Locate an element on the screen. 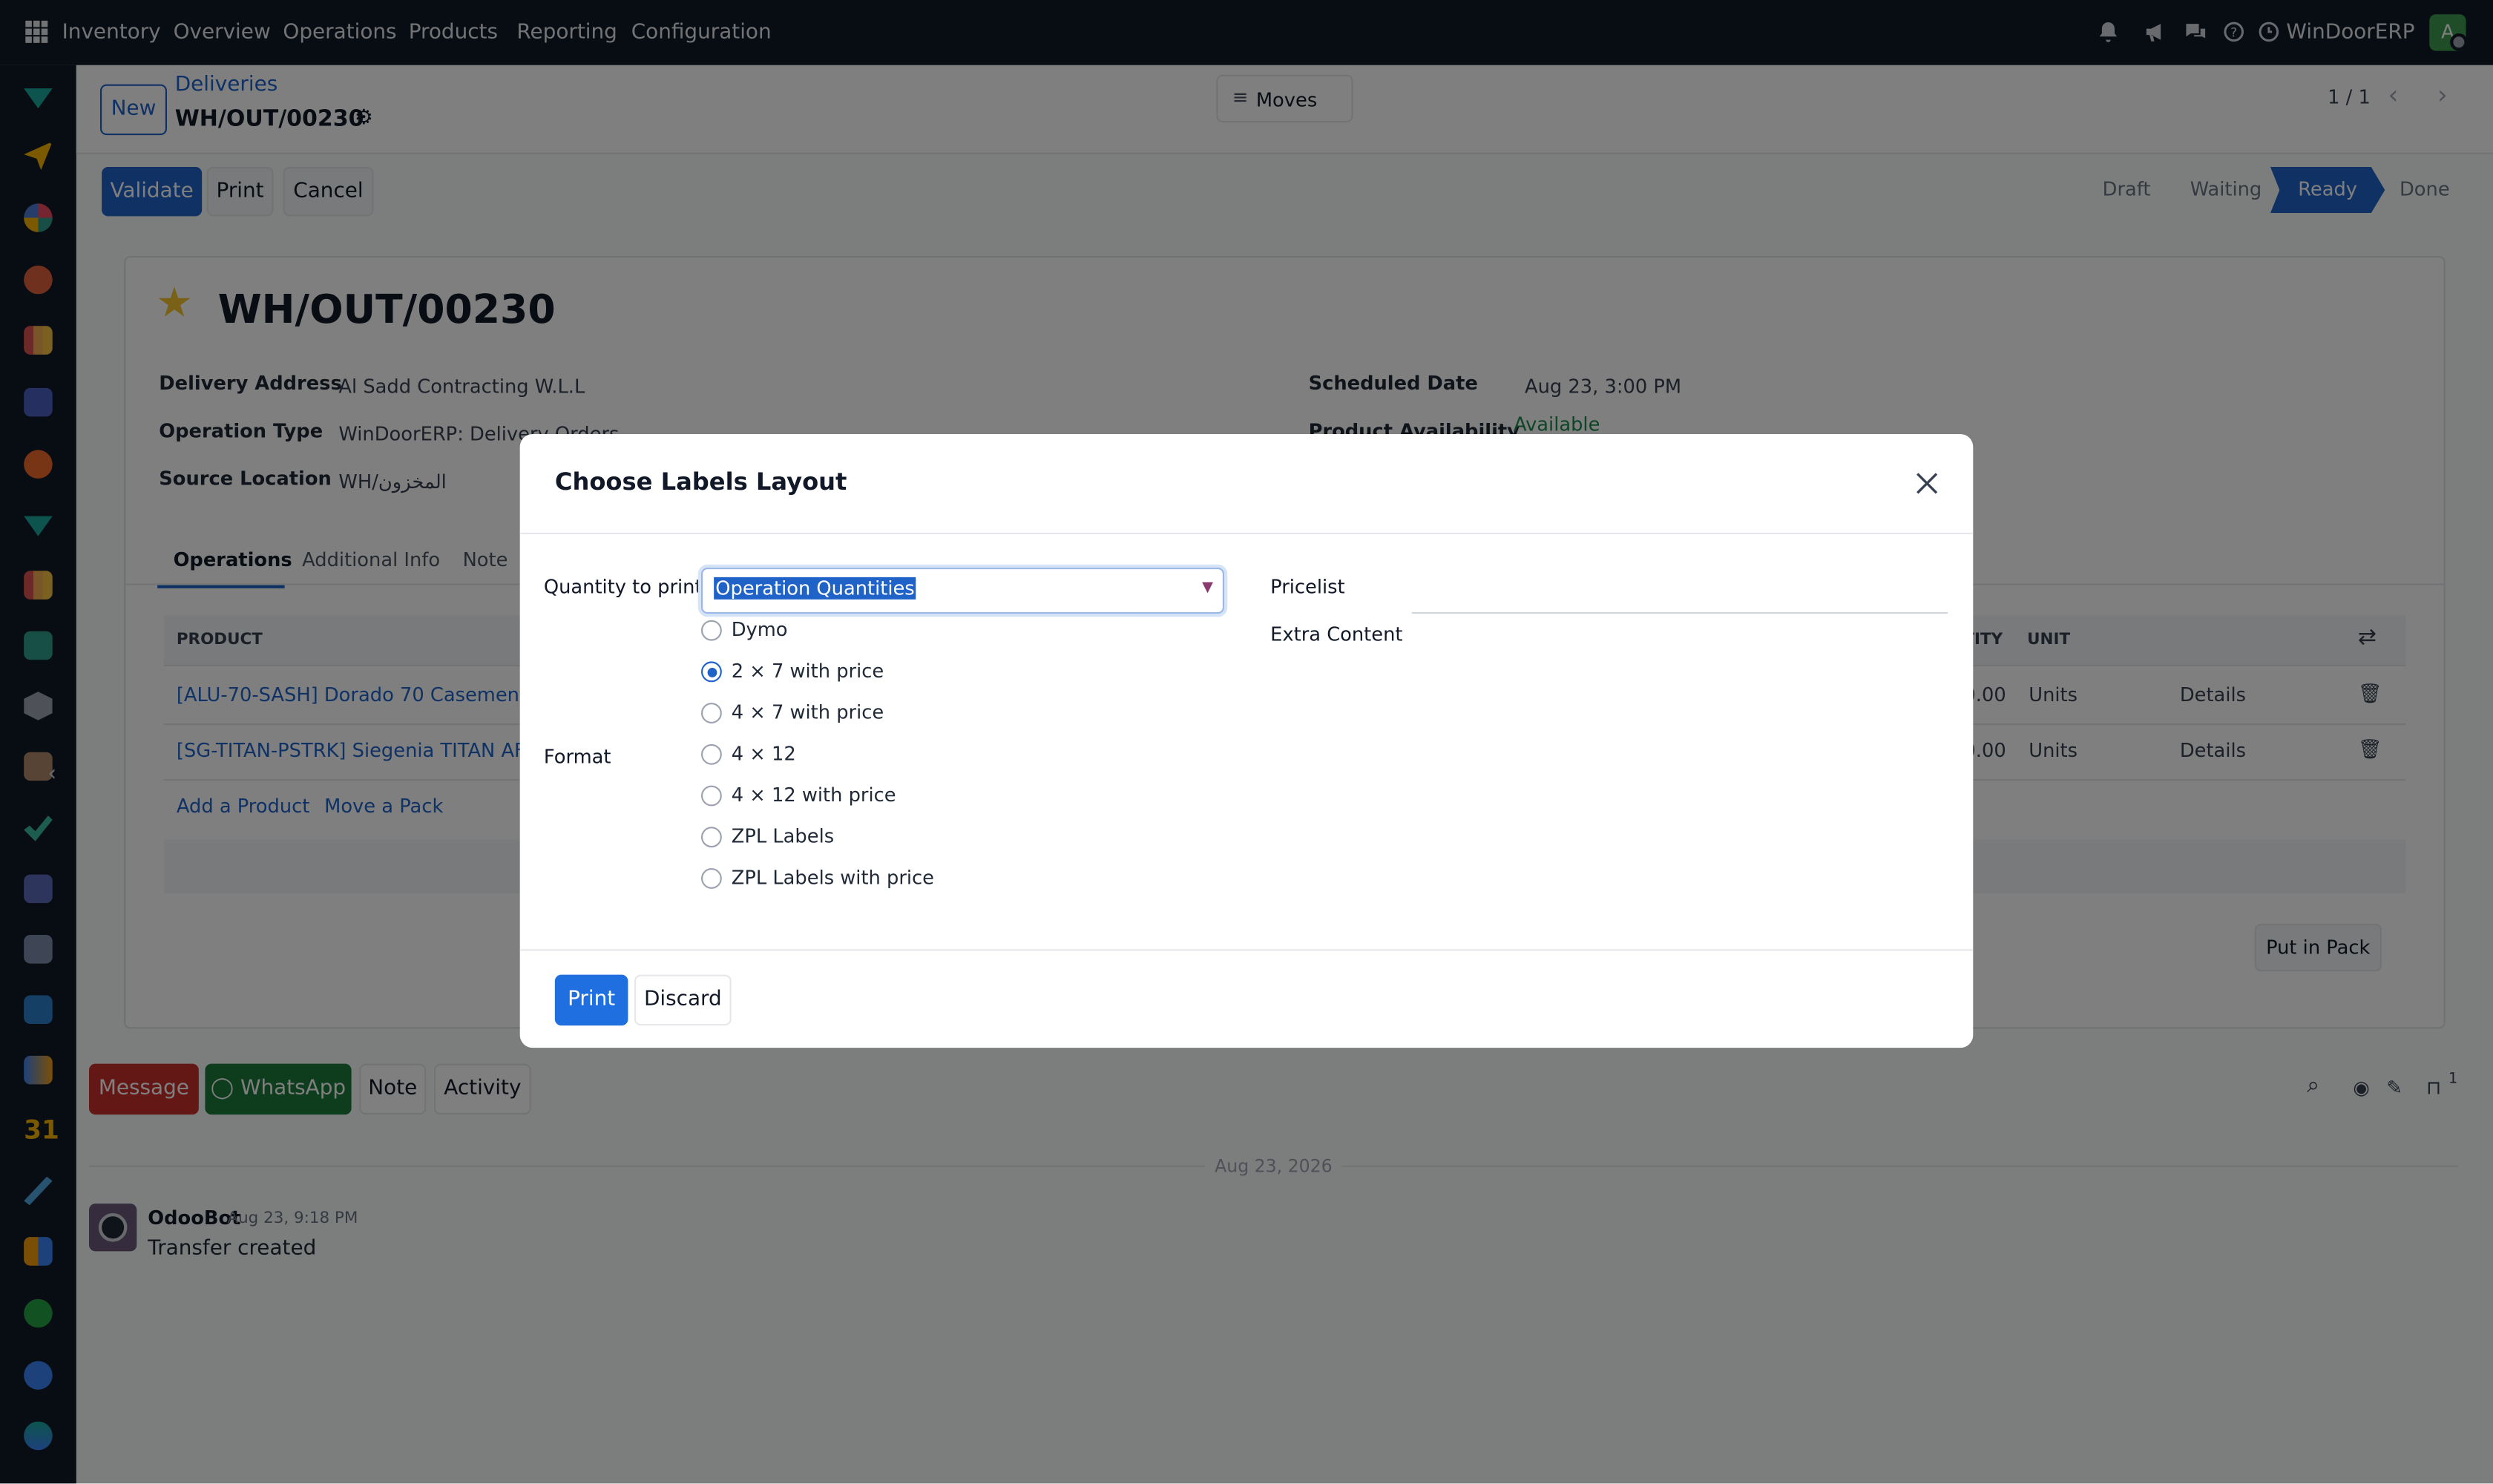 The width and height of the screenshot is (2493, 1484). format-option-label: 4 × 12 is located at coordinates (764, 754).